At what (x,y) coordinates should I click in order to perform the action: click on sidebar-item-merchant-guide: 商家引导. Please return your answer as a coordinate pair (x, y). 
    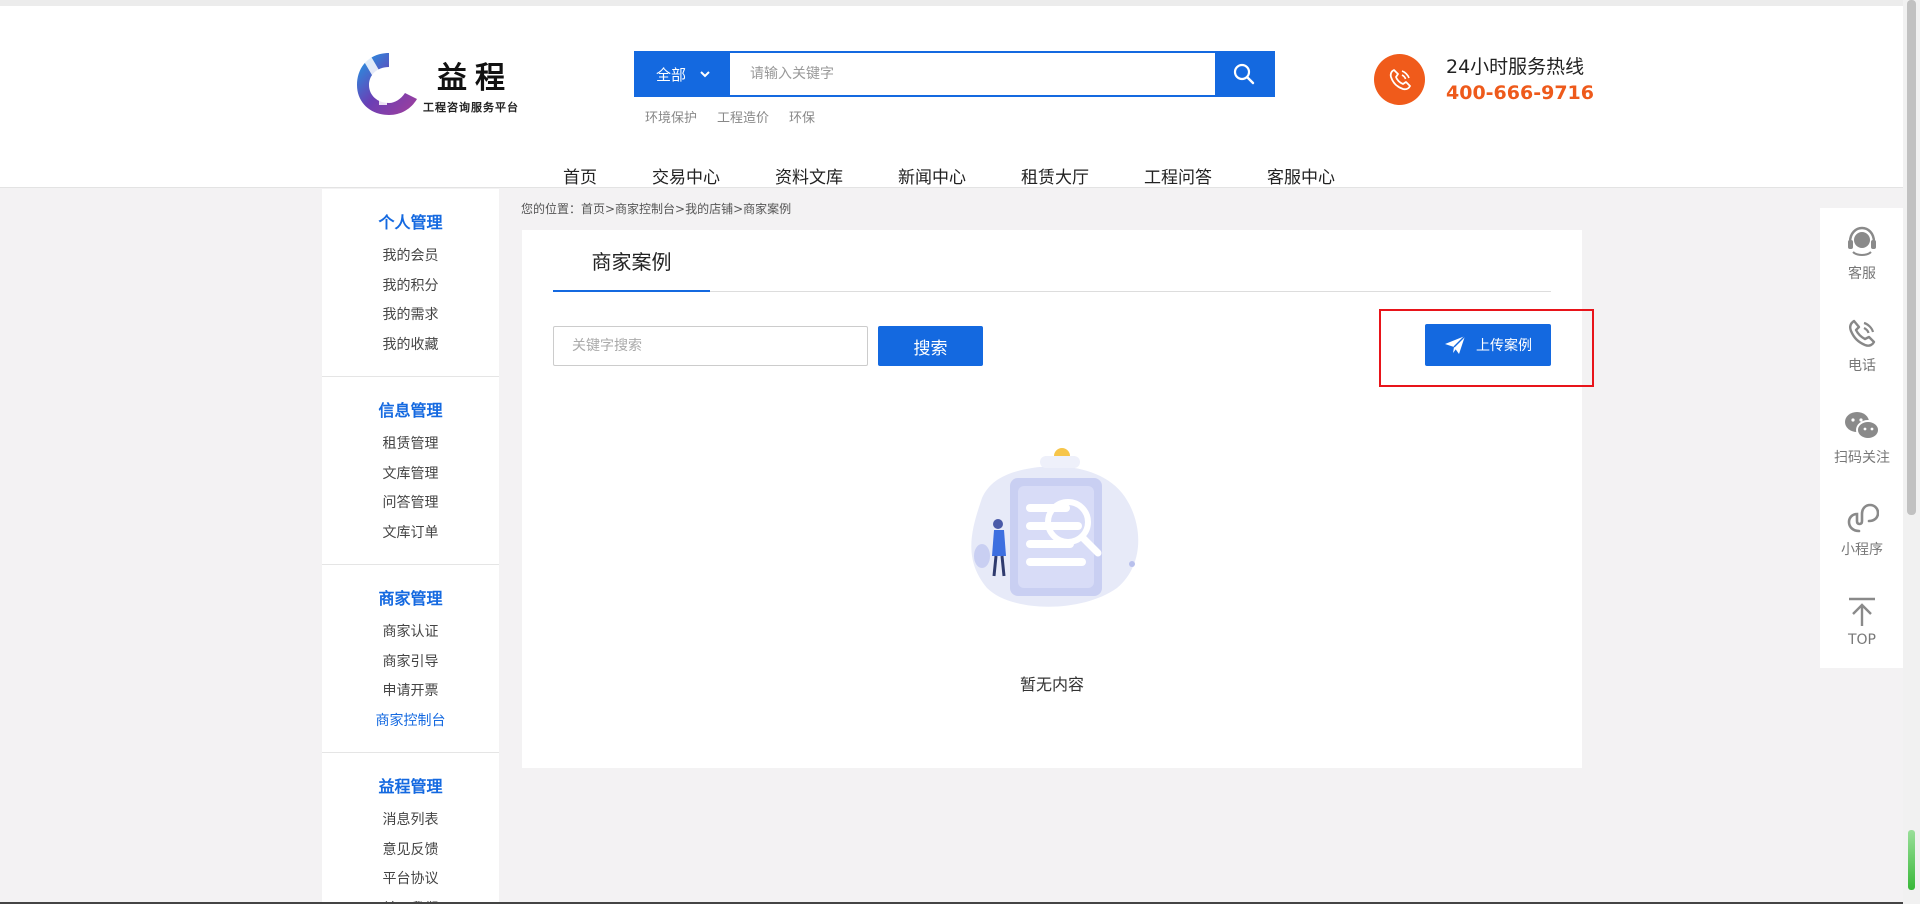
    Looking at the image, I should click on (410, 663).